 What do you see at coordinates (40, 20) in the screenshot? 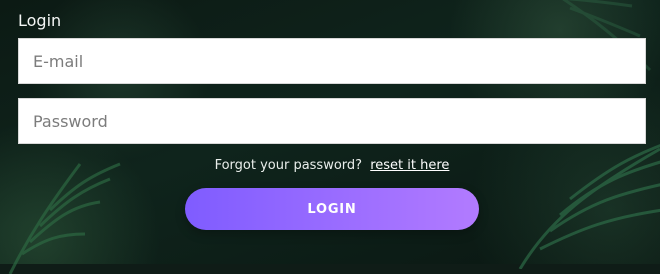
I see `login-title: Login` at bounding box center [40, 20].